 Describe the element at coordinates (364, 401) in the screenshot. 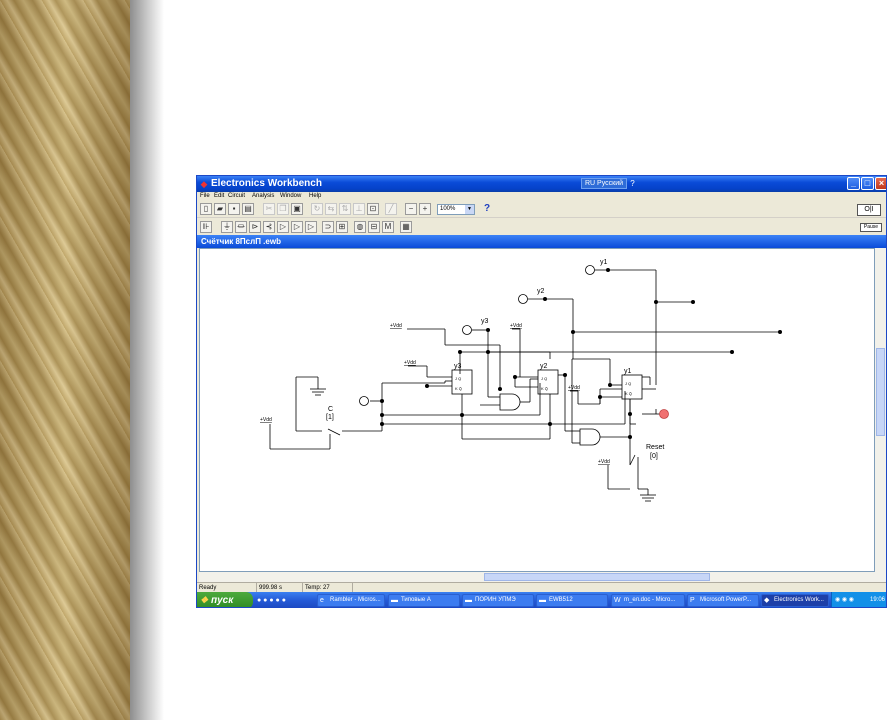

I see `clock-input-terminal` at that location.